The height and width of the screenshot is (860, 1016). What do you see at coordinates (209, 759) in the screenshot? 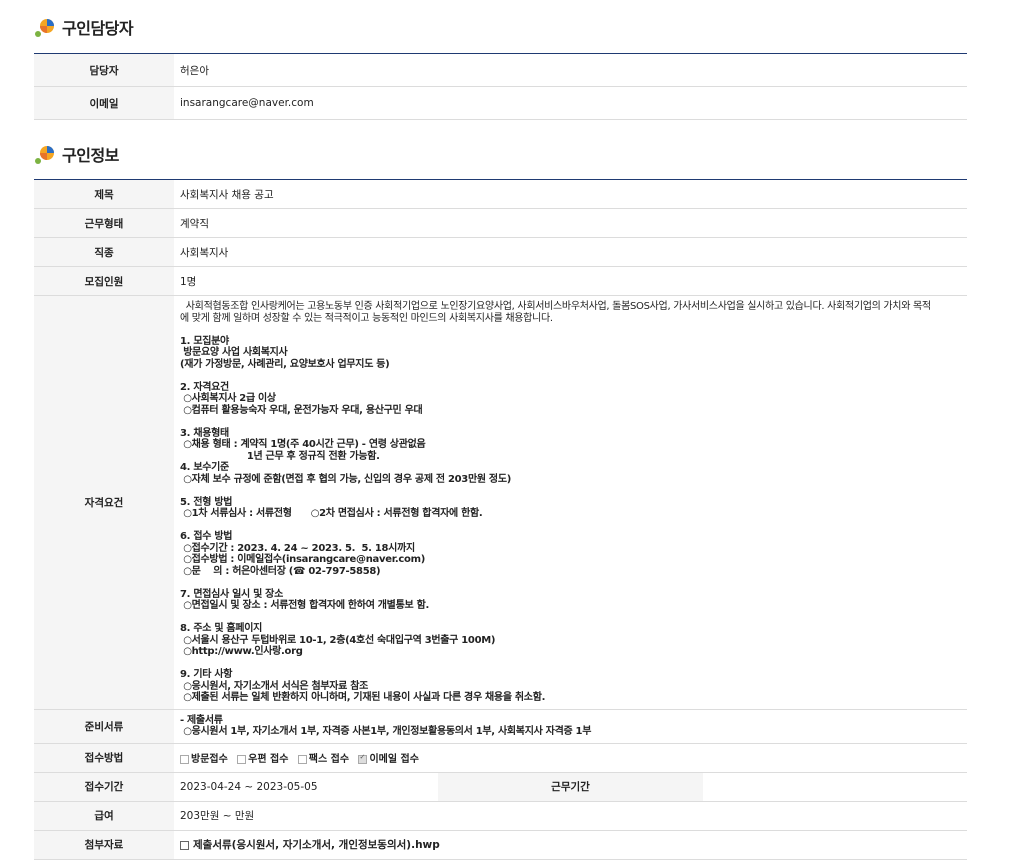
I see `option-label: 방문접수` at bounding box center [209, 759].